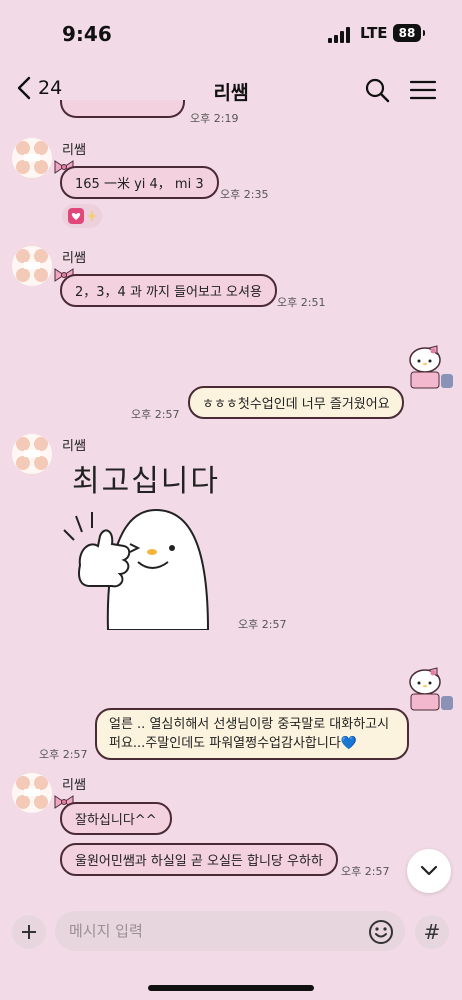 The width and height of the screenshot is (462, 1000). Describe the element at coordinates (122, 109) in the screenshot. I see `previous-message-bubble` at that location.